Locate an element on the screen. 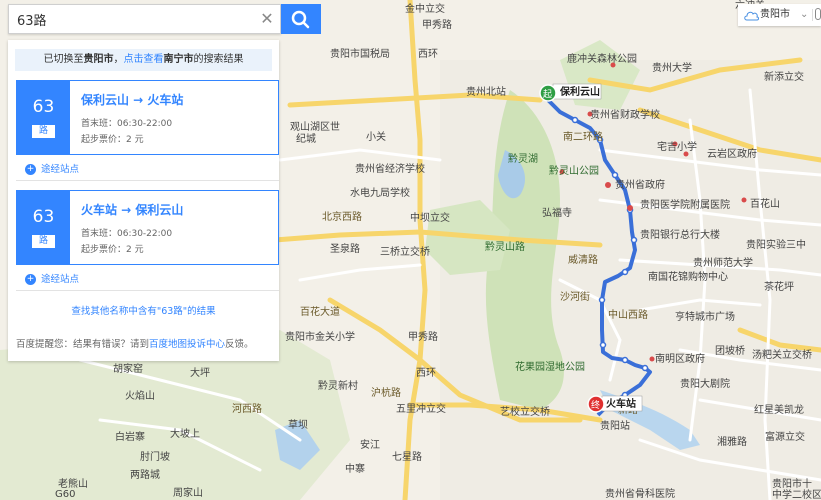  map-label: 贵阳市国税局 is located at coordinates (360, 53).